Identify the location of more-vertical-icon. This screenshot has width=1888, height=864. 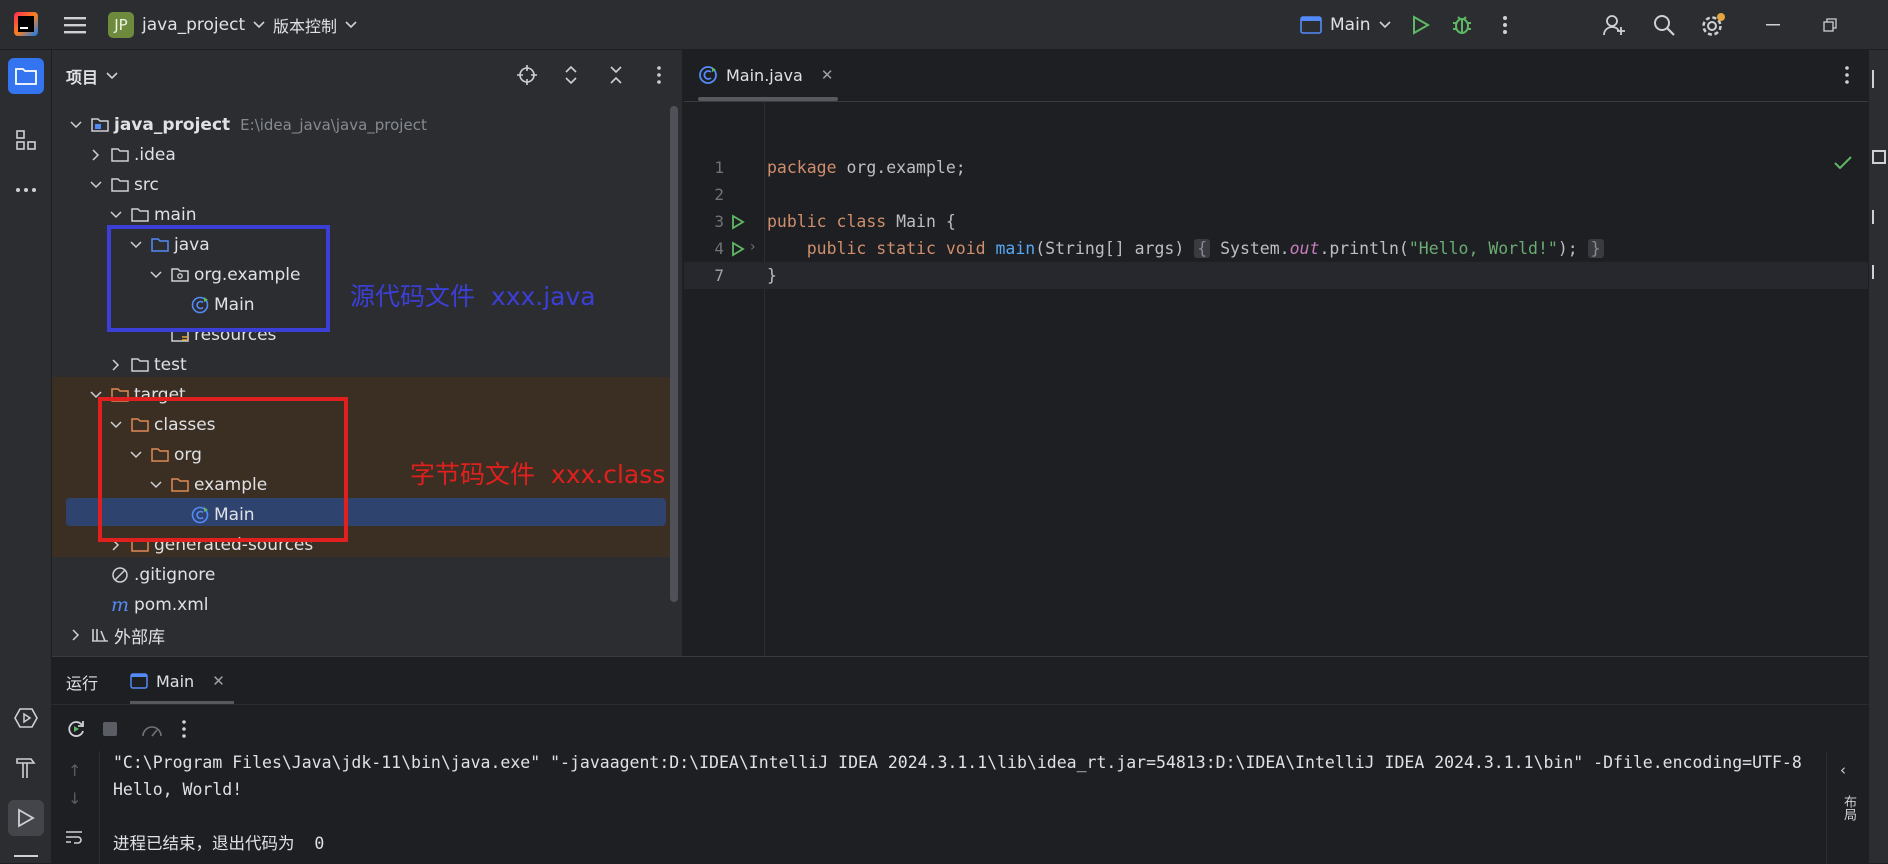
(1505, 25).